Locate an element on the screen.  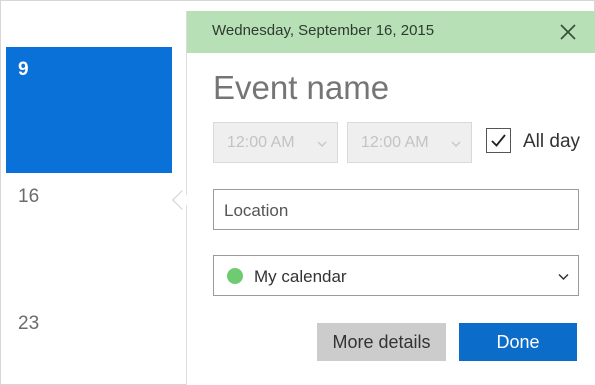
flyout-header: Wednesday, September 16, 2015 is located at coordinates (391, 32).